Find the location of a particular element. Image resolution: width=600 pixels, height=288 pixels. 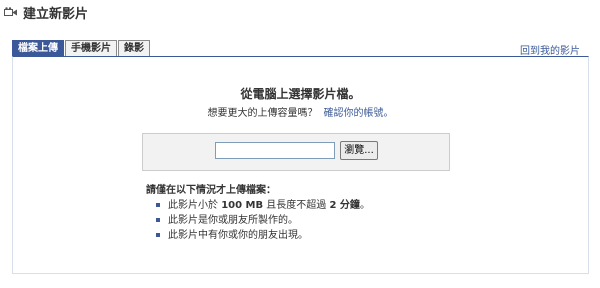

list-item: 此影片小於 100 MB 且長度不超過 2 分鐘。 is located at coordinates (263, 205).